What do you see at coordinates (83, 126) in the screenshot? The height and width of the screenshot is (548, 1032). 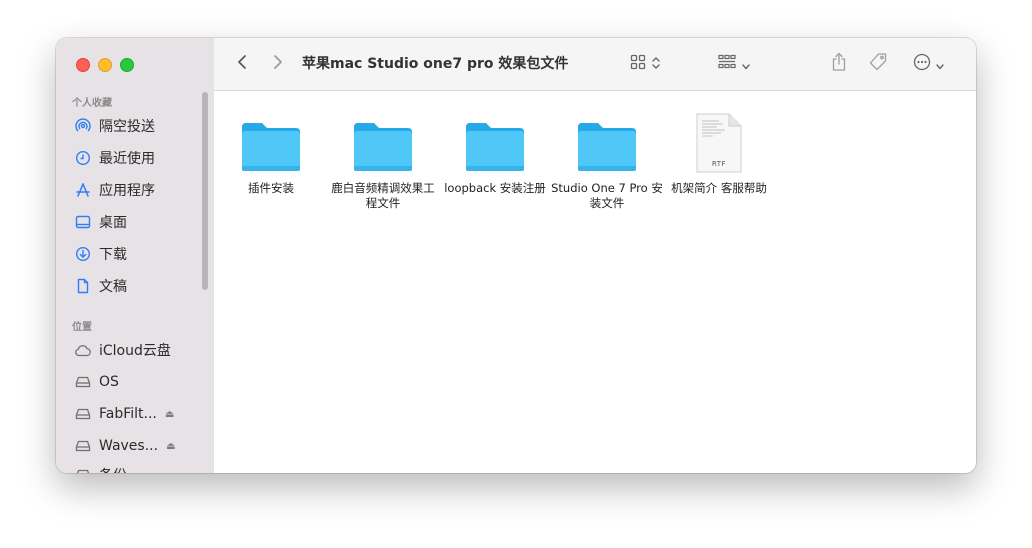 I see `airdrop-icon` at bounding box center [83, 126].